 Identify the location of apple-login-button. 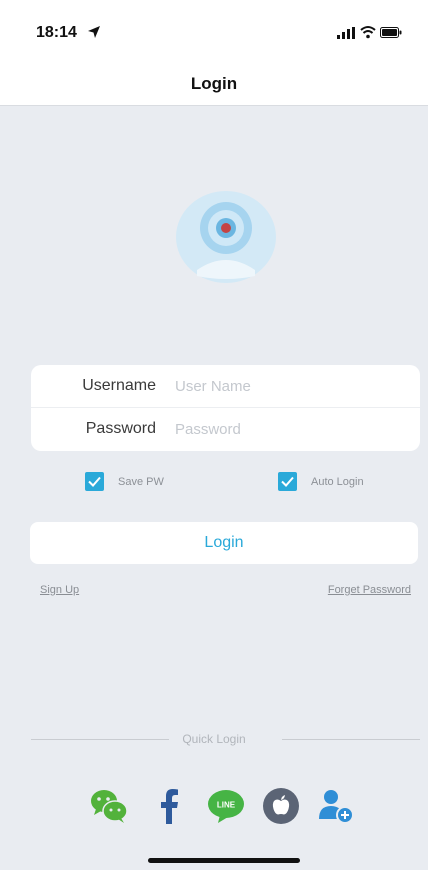
(281, 806).